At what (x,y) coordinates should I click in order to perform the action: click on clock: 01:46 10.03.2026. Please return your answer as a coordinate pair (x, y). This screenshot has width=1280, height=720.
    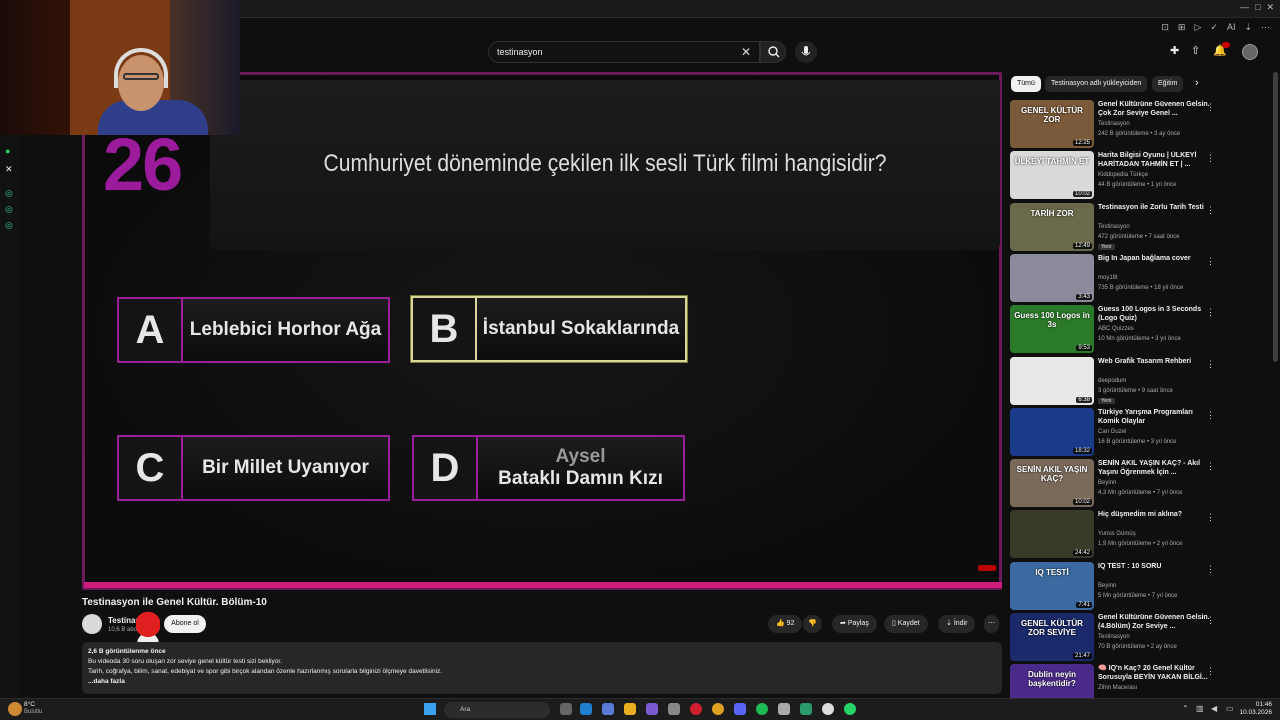
    Looking at the image, I should click on (1255, 709).